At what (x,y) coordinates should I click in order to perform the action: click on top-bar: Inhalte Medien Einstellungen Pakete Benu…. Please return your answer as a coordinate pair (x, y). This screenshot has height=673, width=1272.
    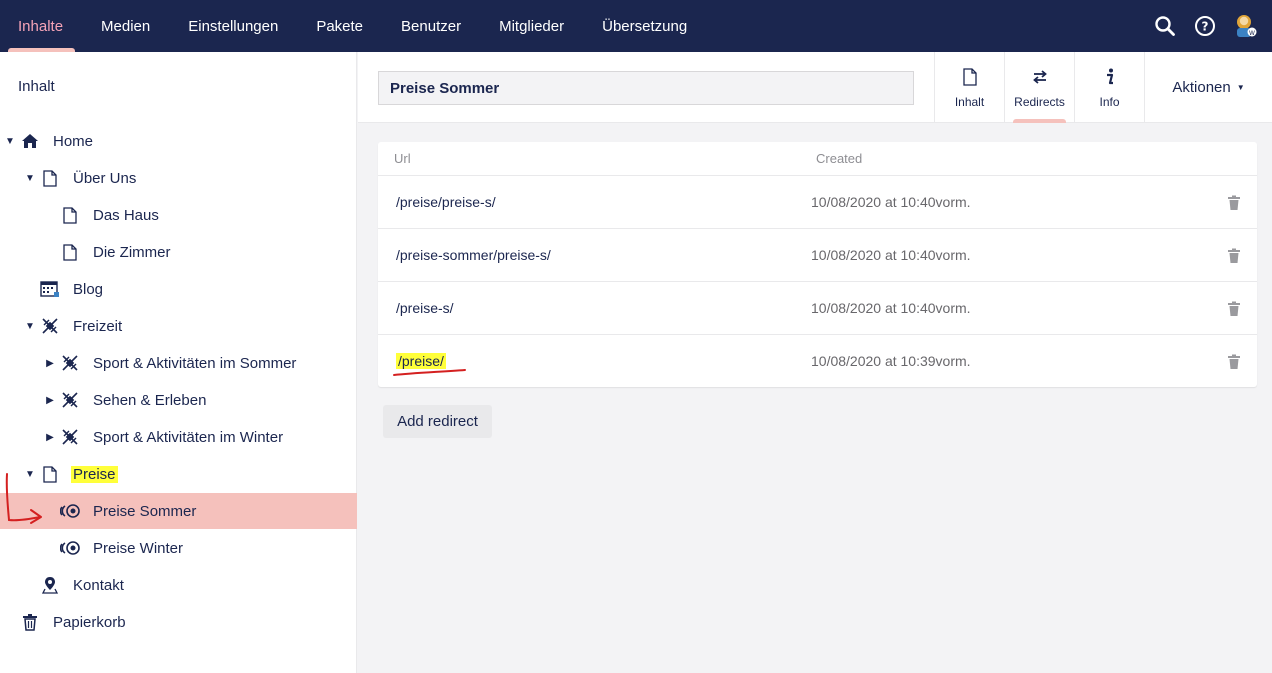
    Looking at the image, I should click on (636, 26).